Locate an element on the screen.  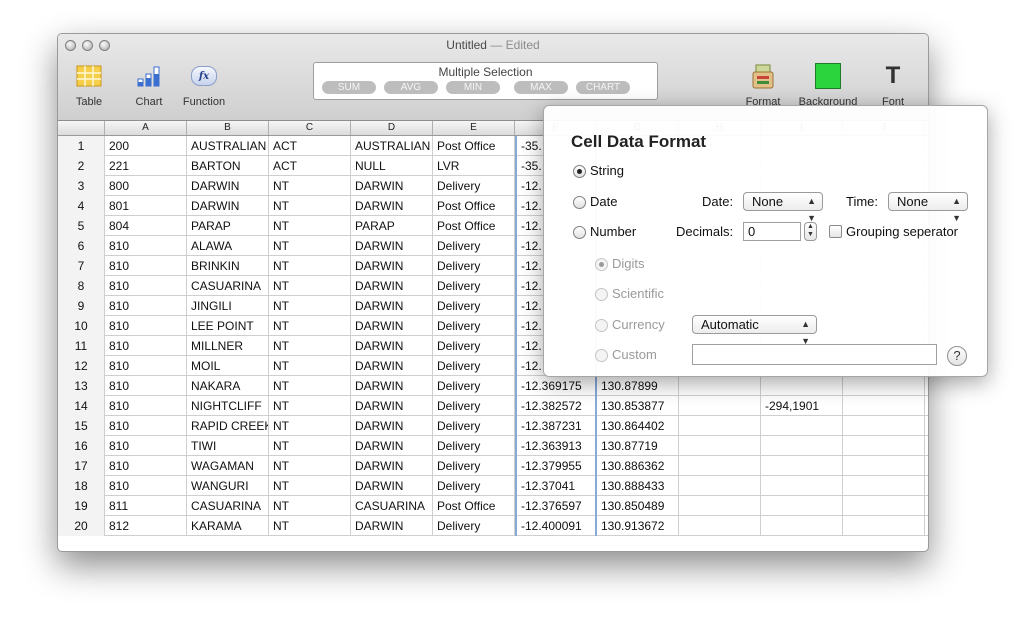
row-number: 15 is located at coordinates (81, 426).